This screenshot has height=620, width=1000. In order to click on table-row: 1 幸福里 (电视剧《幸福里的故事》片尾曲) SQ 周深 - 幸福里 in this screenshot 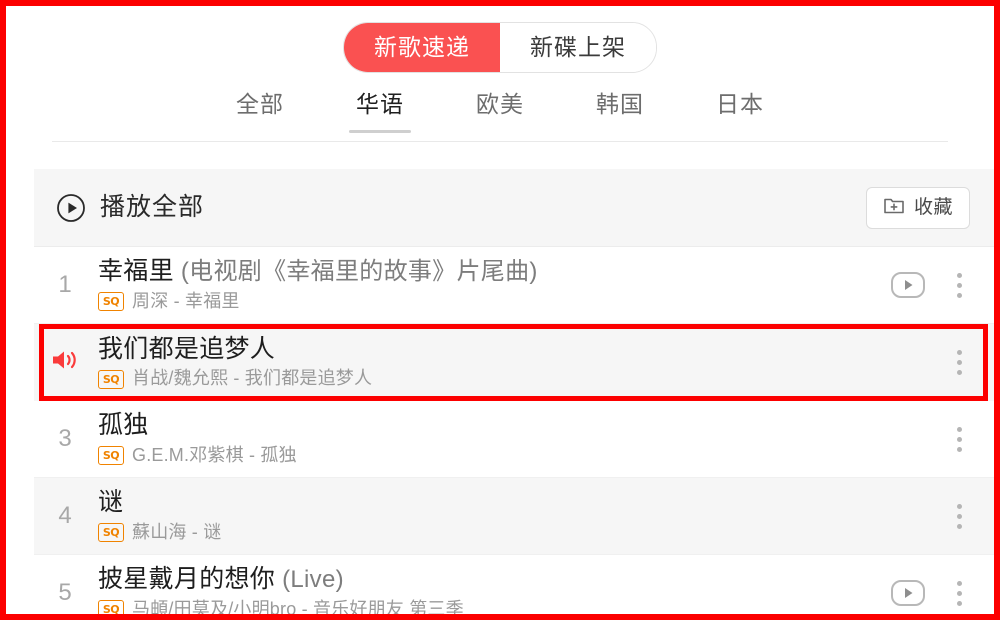, I will do `click(514, 285)`.